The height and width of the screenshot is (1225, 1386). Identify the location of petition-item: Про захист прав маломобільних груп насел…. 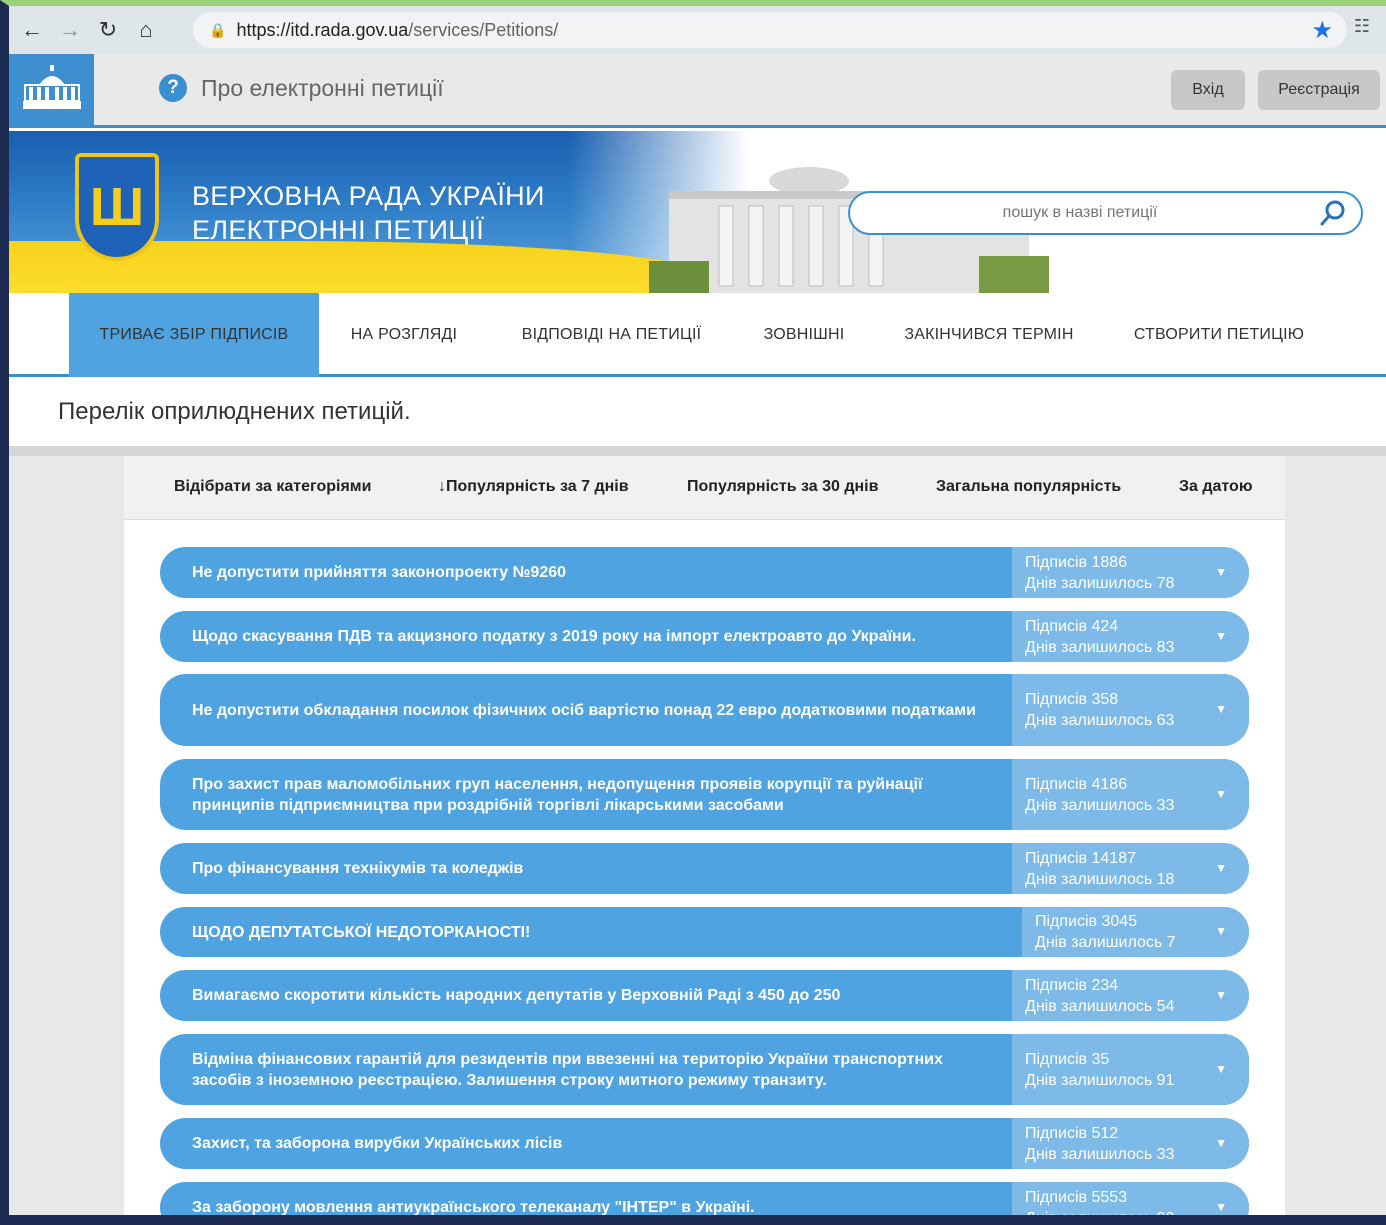
(704, 794).